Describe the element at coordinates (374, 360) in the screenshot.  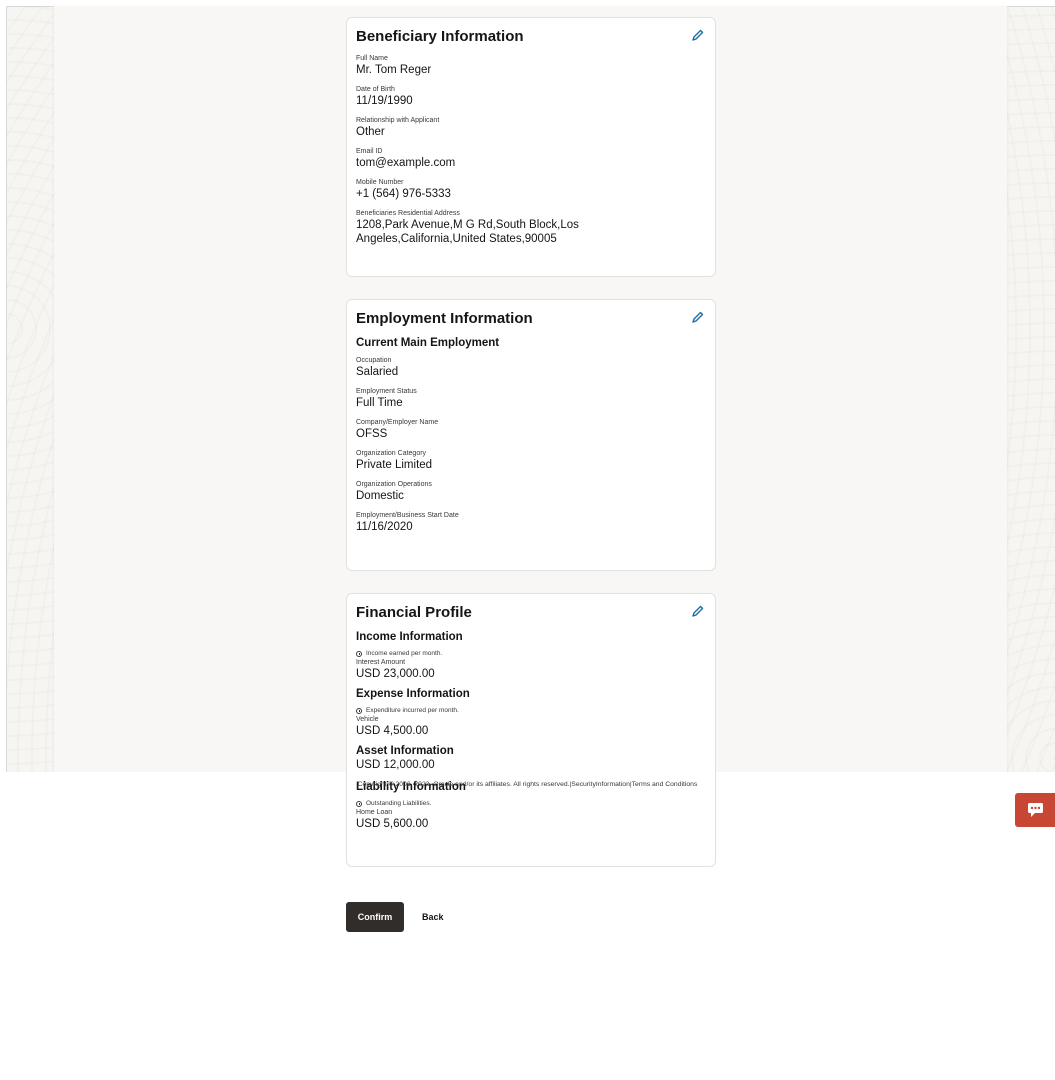
I see `field-label: Occupation` at that location.